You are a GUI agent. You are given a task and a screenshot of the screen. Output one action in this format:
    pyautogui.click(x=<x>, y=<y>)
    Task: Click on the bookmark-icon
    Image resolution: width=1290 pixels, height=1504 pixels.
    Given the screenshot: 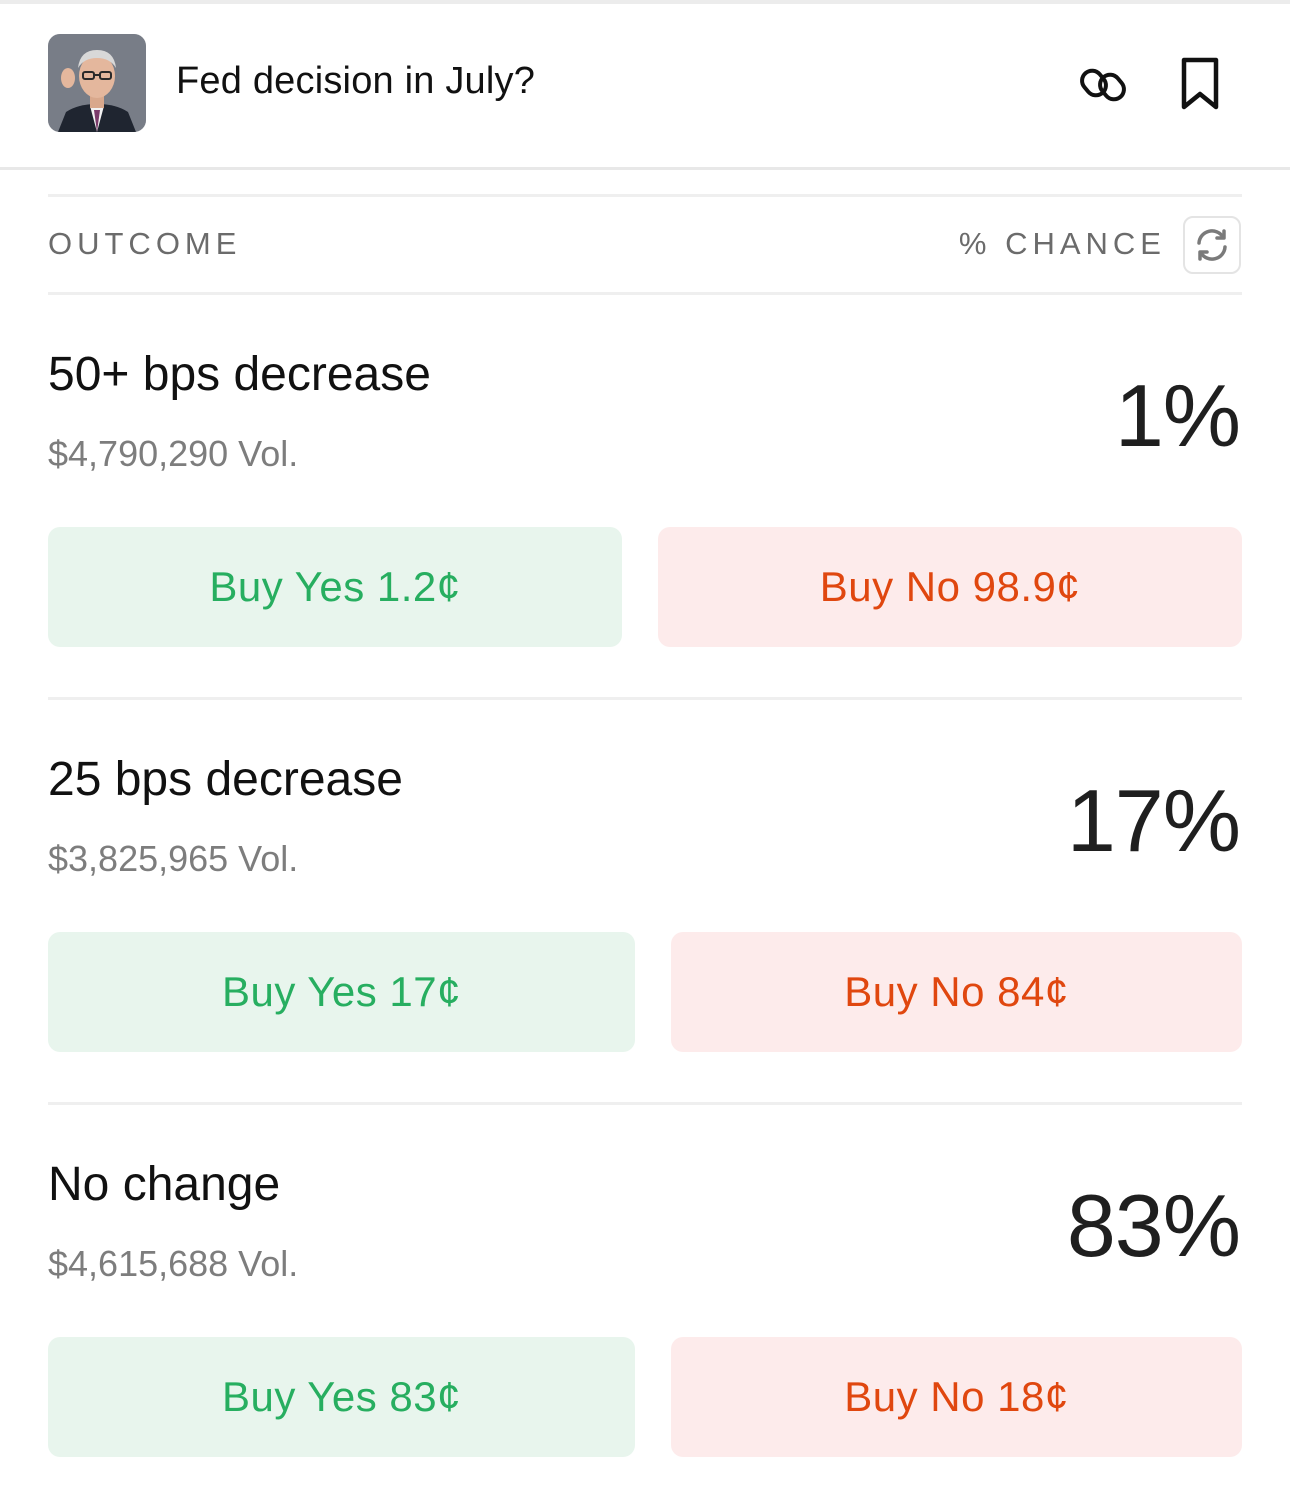 What is the action you would take?
    pyautogui.click(x=1200, y=83)
    